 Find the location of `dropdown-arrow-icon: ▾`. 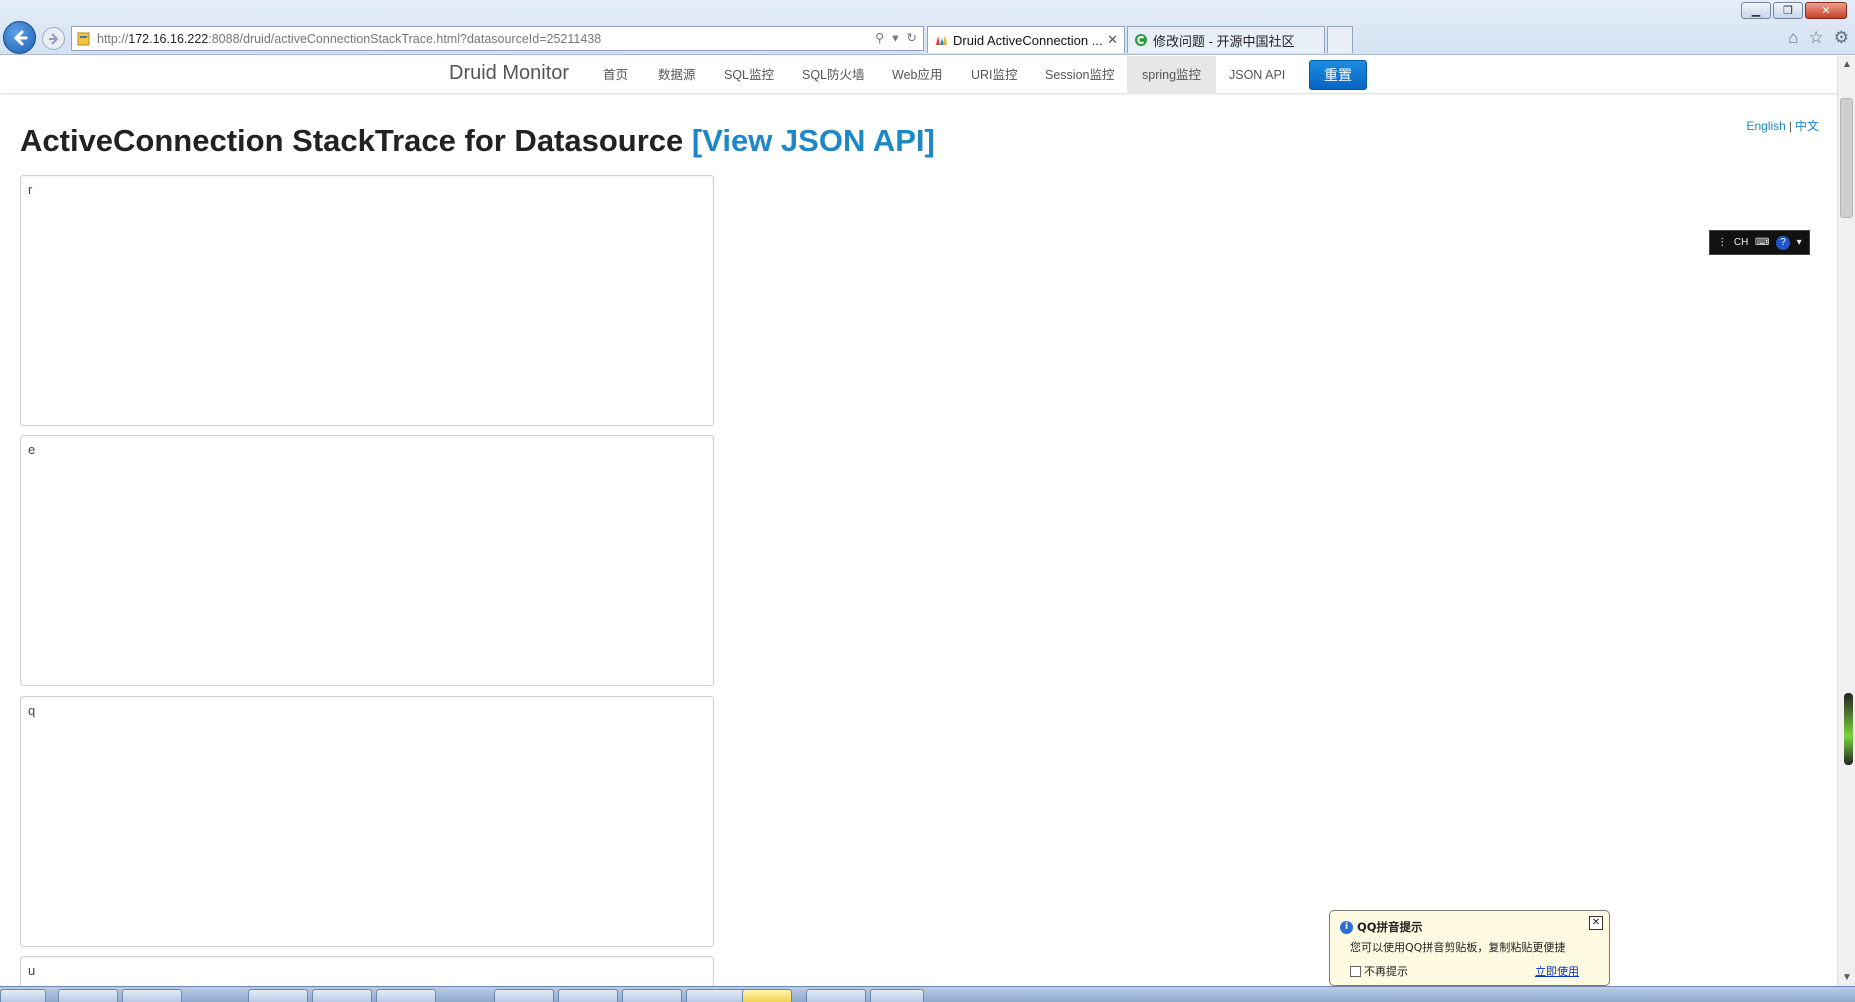

dropdown-arrow-icon: ▾ is located at coordinates (895, 37).